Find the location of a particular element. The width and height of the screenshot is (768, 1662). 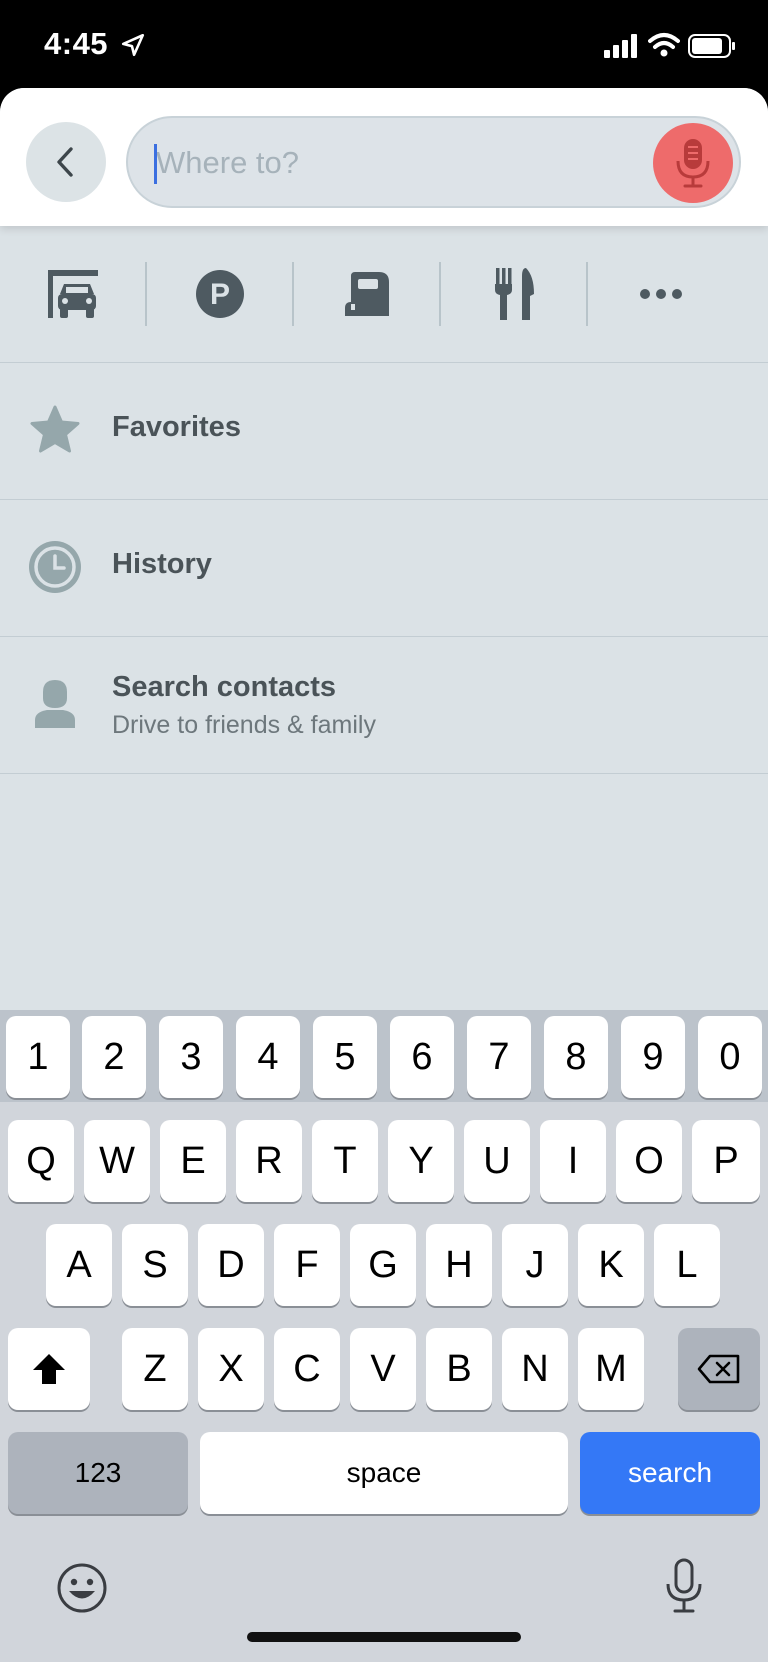

car-garage-icon is located at coordinates (72, 294).